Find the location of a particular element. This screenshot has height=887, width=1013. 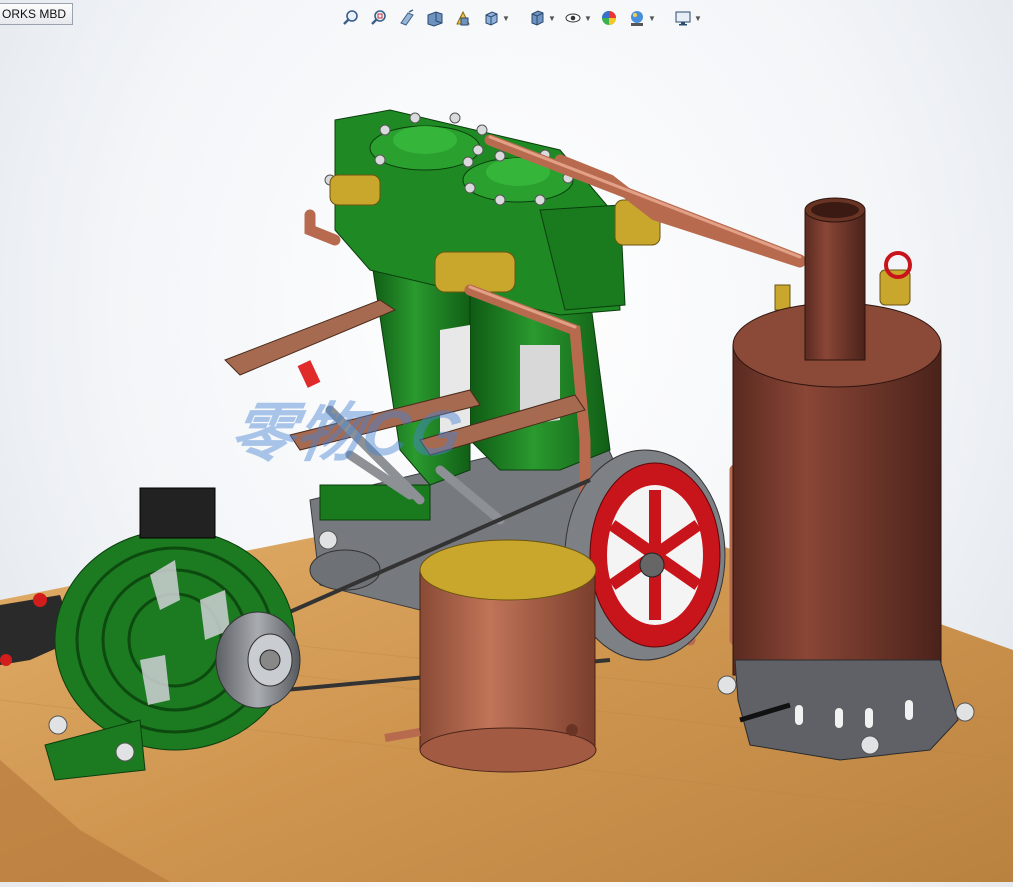

dynamic-annotation-views-icon is located at coordinates (463, 18).